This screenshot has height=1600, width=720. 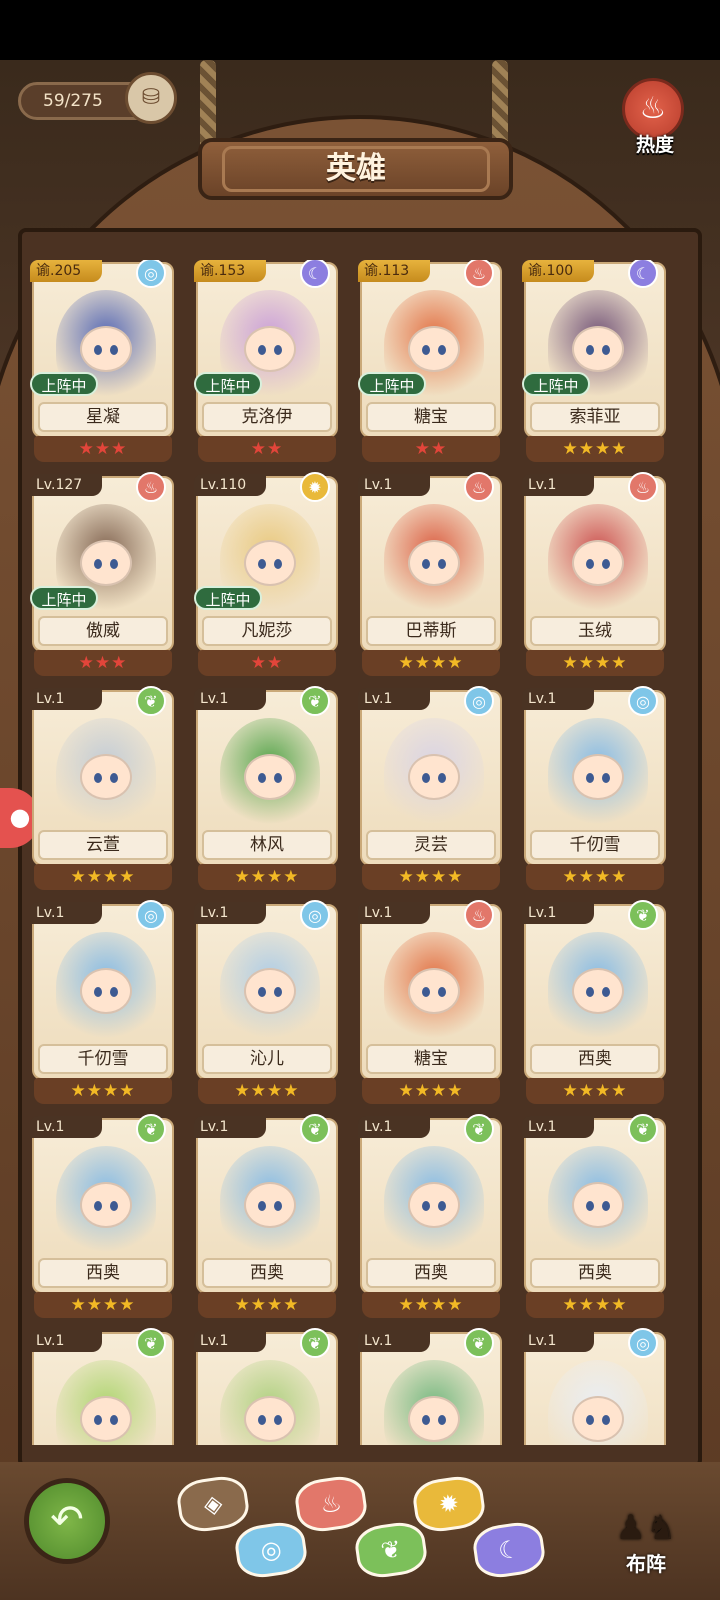 I want to click on hero-card: 谕.205 ◎ 上阵中 星凝 ★★★, so click(x=103, y=362).